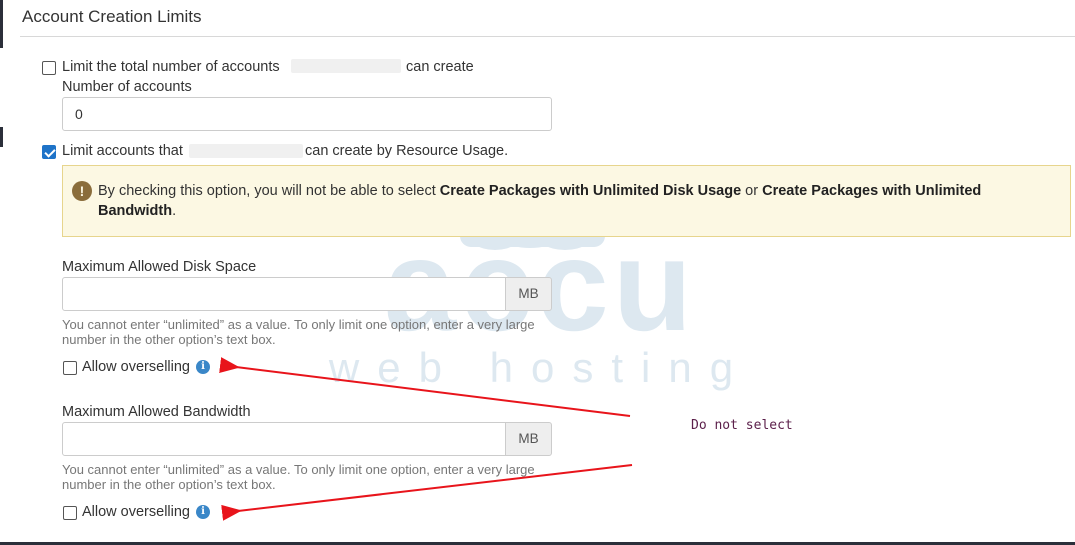 The width and height of the screenshot is (1075, 545). What do you see at coordinates (547, 36) in the screenshot?
I see `section-divider` at bounding box center [547, 36].